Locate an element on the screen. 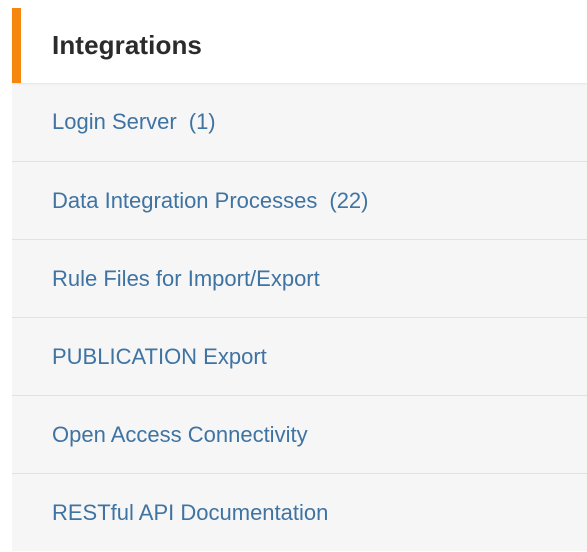 The image size is (587, 552). nav-item-publication-export: PUBLICATION Export is located at coordinates (299, 356).